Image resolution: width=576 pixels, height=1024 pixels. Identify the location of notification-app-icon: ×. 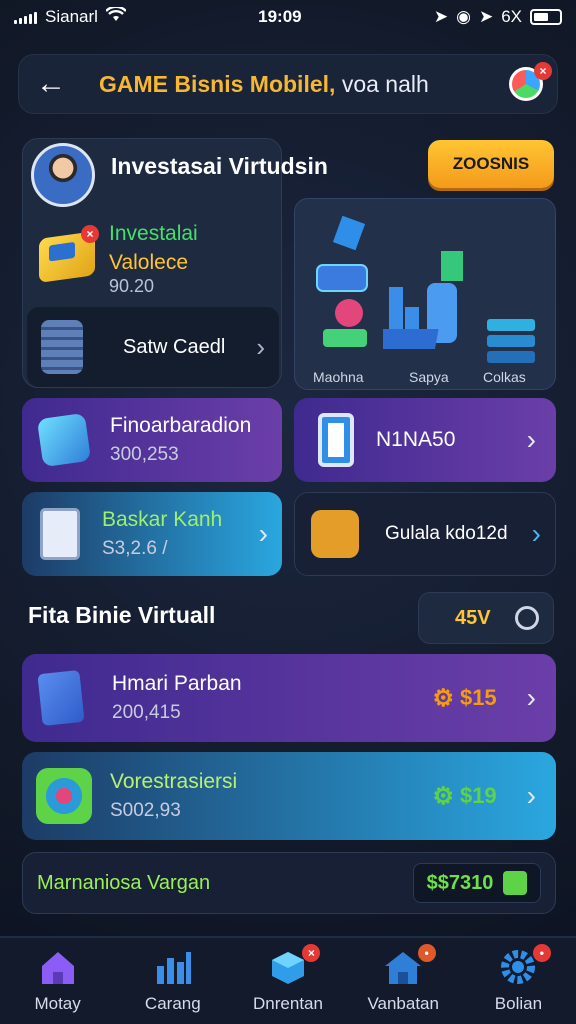
(530, 81).